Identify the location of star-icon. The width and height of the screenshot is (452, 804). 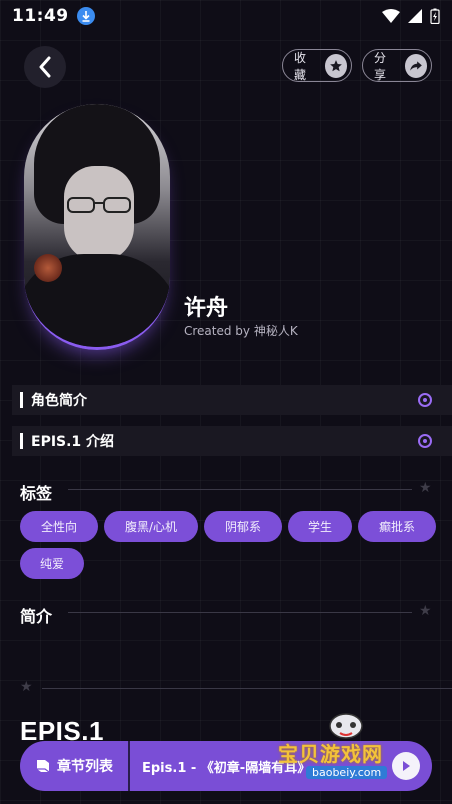
(335, 65).